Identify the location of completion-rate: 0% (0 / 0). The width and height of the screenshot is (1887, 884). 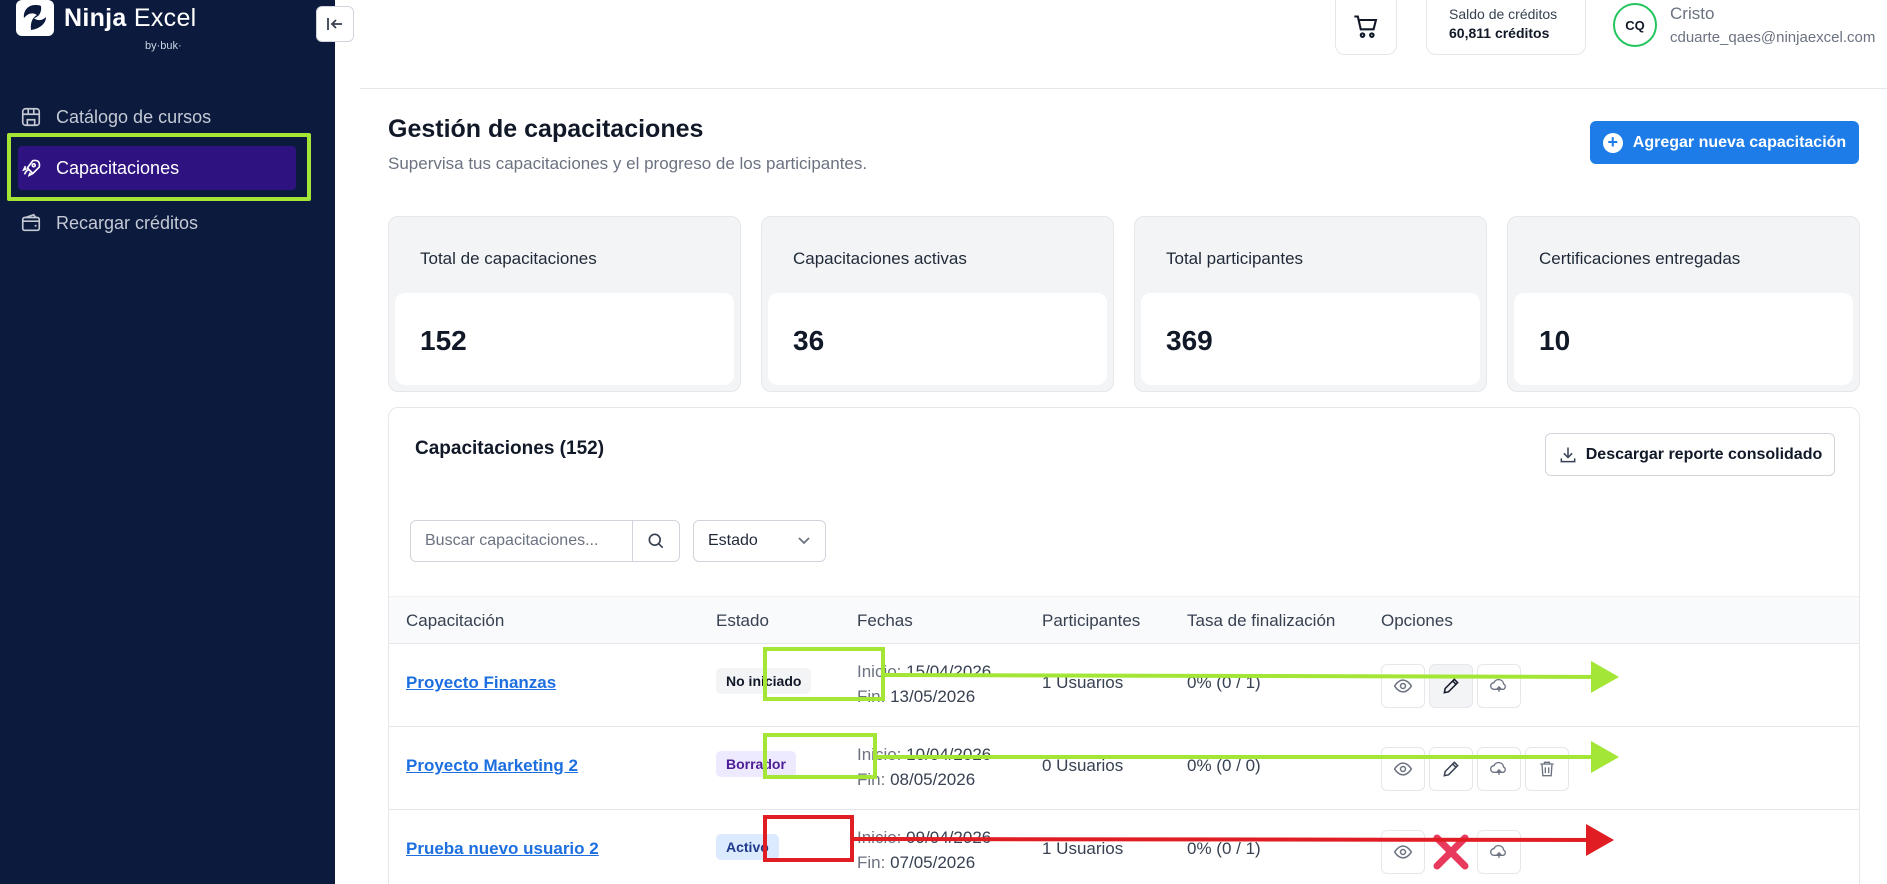
(1224, 765).